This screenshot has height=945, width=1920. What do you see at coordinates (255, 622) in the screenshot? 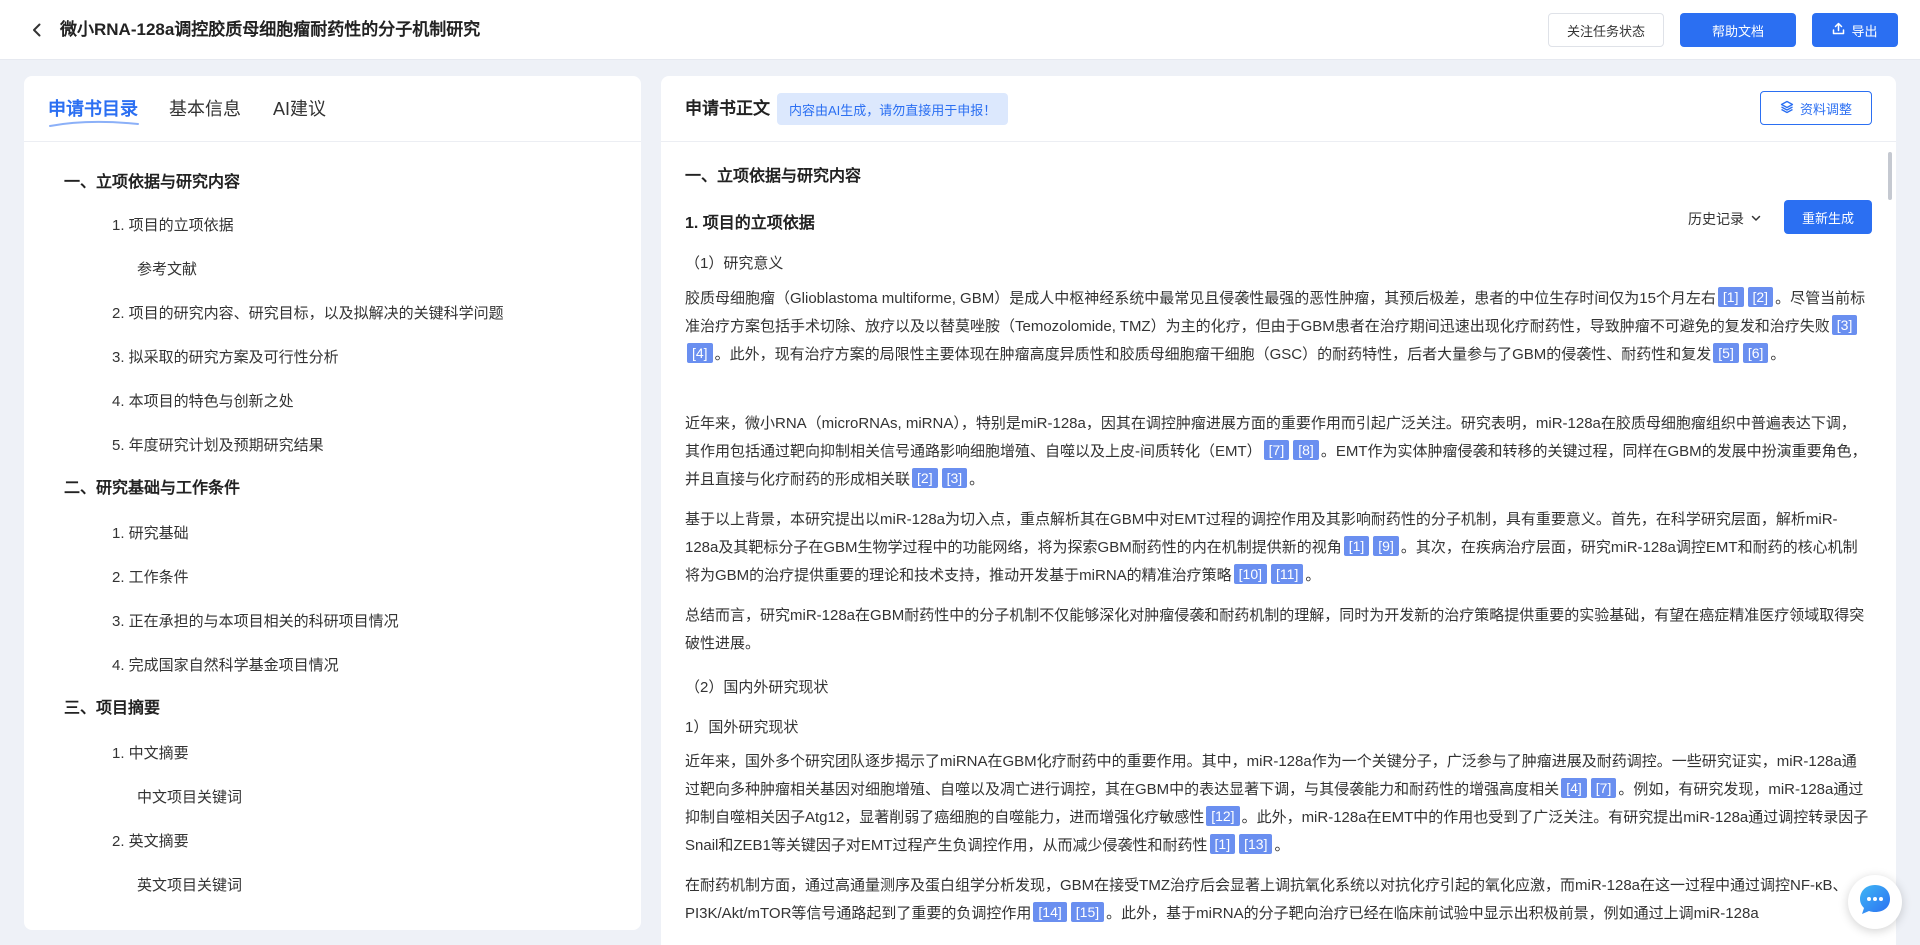
I see `toc-item-ongoing-projects: 3. 正在承担的与本项目相关的科研项目情况` at bounding box center [255, 622].